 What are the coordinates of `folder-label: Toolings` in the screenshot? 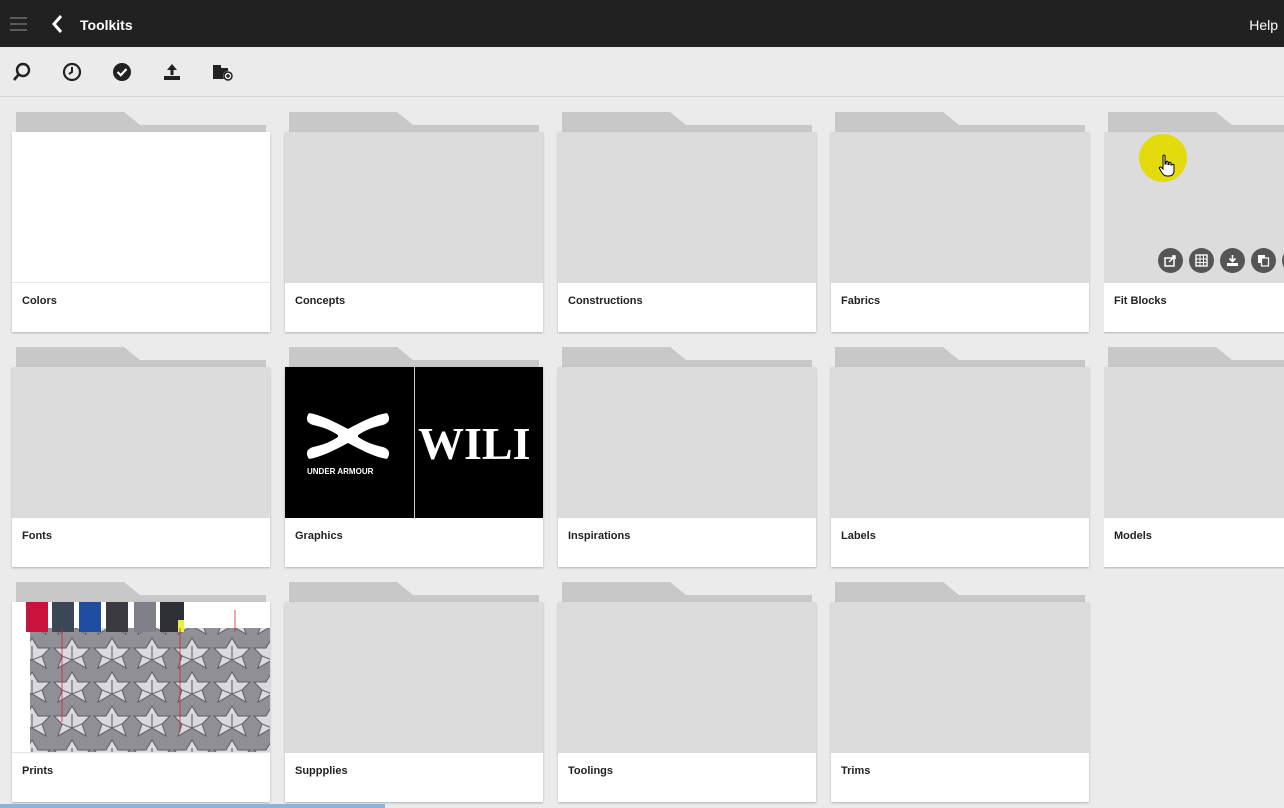 It's located at (591, 771).